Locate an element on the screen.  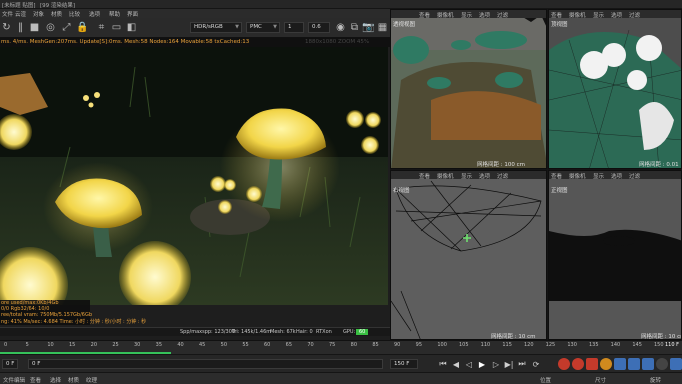
vp2-menu-camera: 摄像机 is located at coordinates (577, 15).